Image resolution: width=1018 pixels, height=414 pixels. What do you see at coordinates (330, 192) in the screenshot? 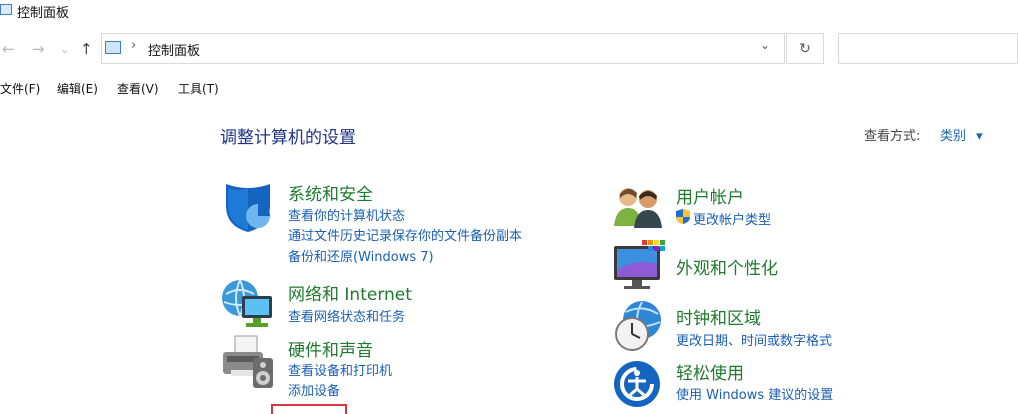
I see `category-system-security: 系统和安全` at bounding box center [330, 192].